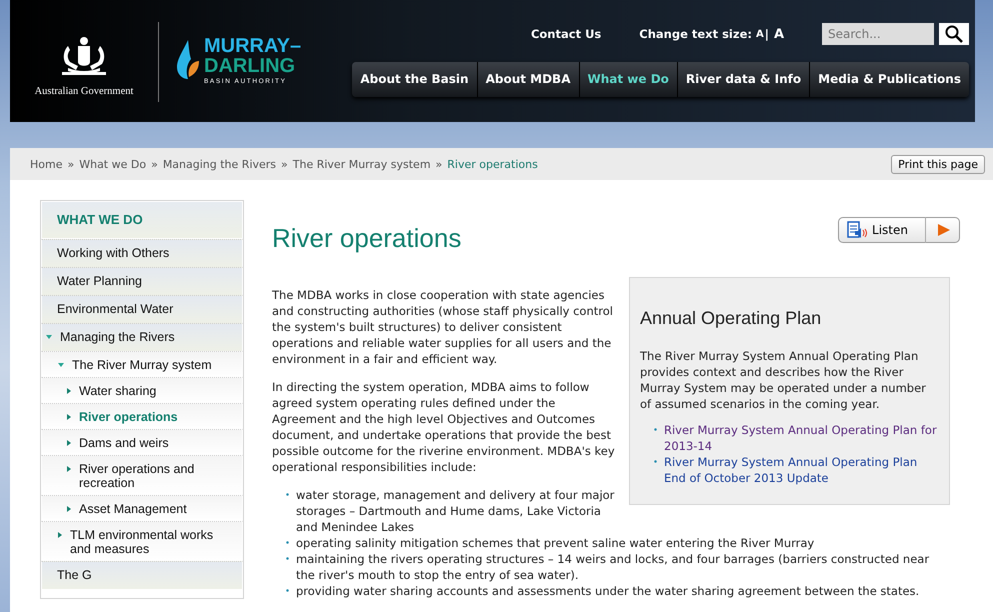  Describe the element at coordinates (899, 230) in the screenshot. I see `listen-button: Listen` at that location.